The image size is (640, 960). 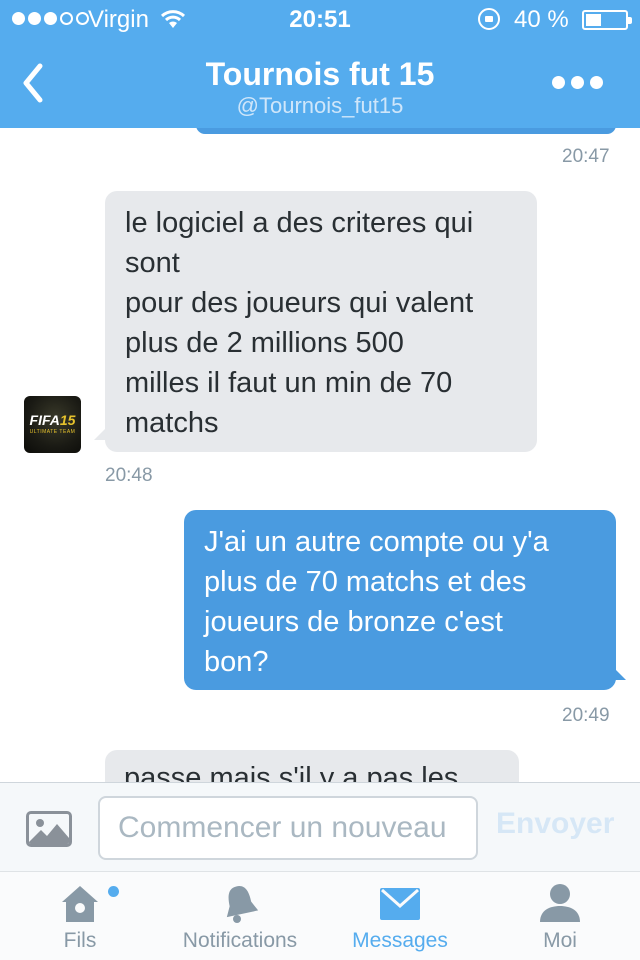 I want to click on message-input, so click(x=288, y=828).